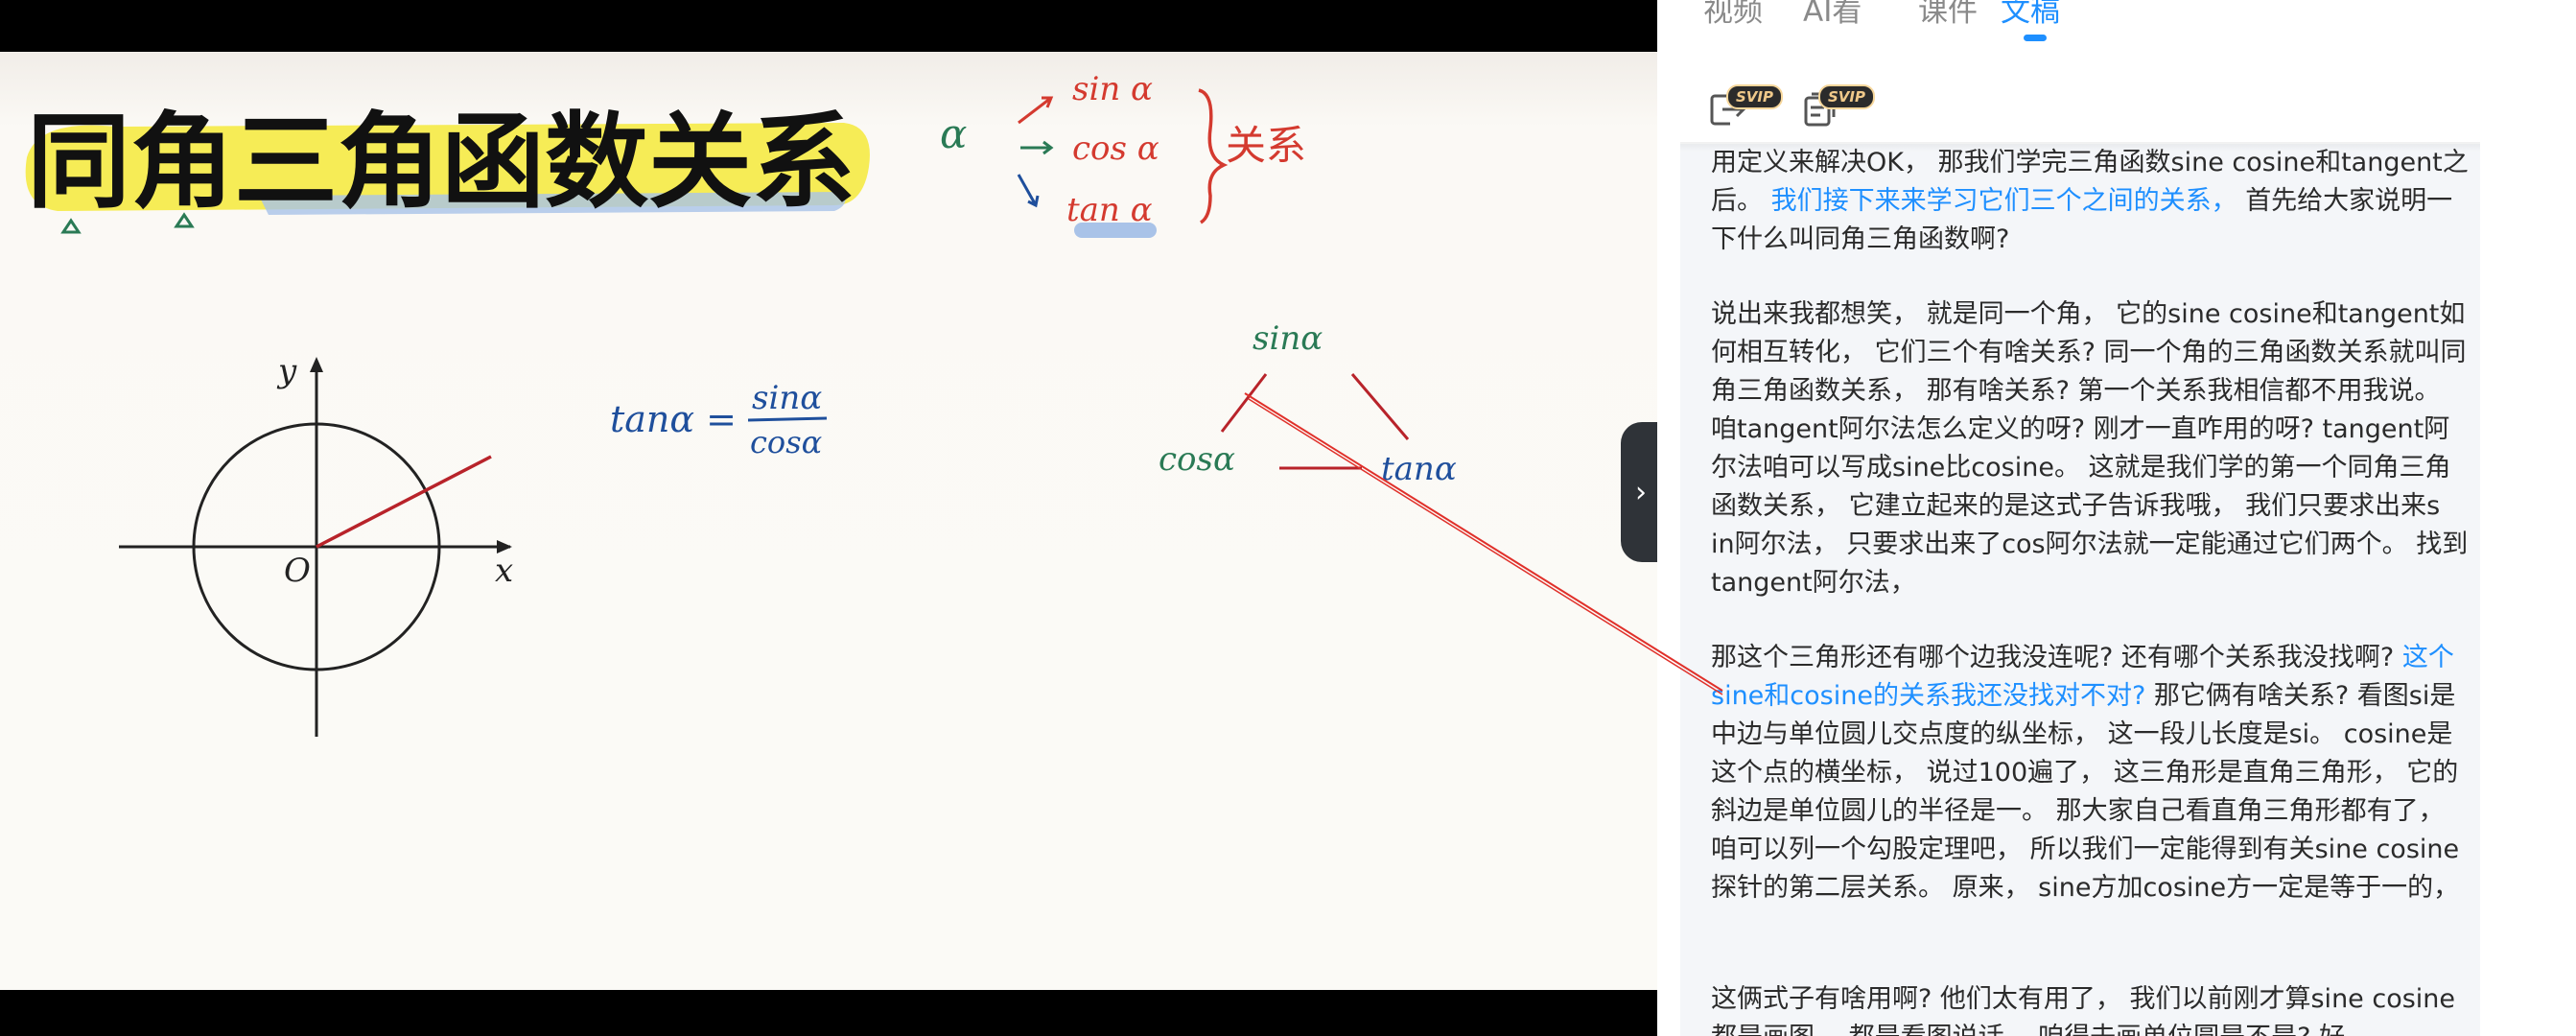  I want to click on tan-label: tan α, so click(1109, 210).